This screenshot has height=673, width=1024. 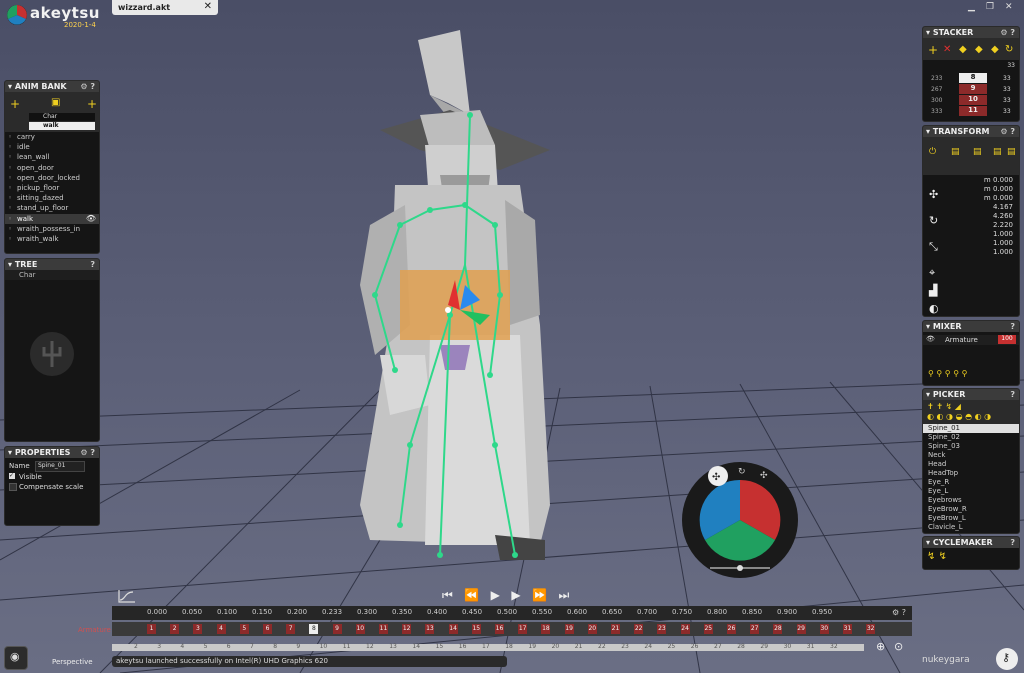 What do you see at coordinates (592, 629) in the screenshot?
I see `keyframe: 20` at bounding box center [592, 629].